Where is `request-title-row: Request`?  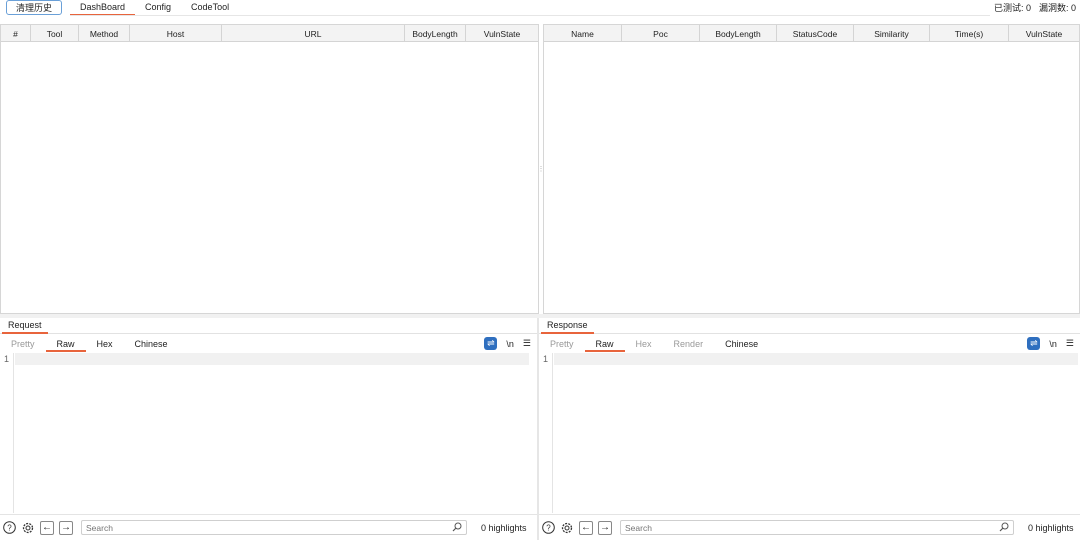
request-title-row: Request is located at coordinates (268, 326).